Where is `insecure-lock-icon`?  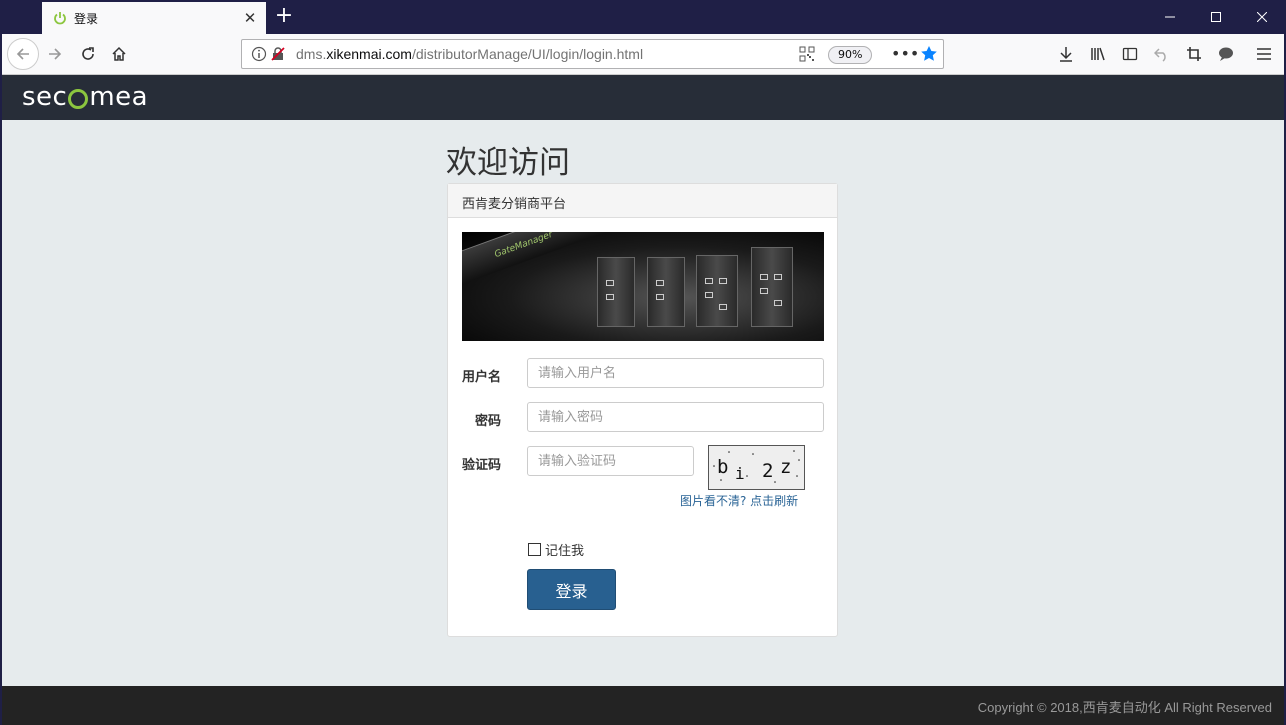
insecure-lock-icon is located at coordinates (278, 56).